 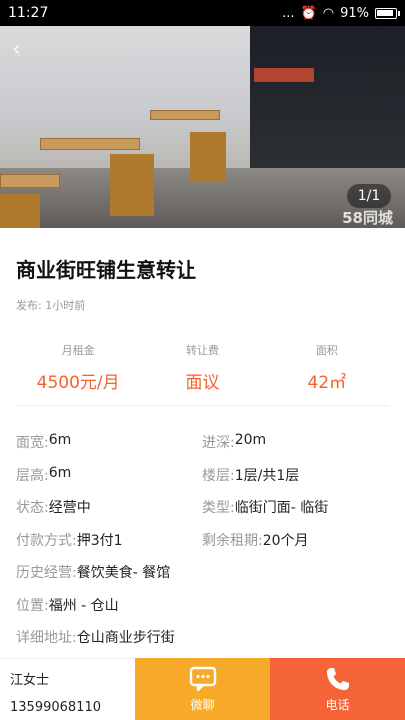 I want to click on stat-value: 4500元/月, so click(x=78, y=383).